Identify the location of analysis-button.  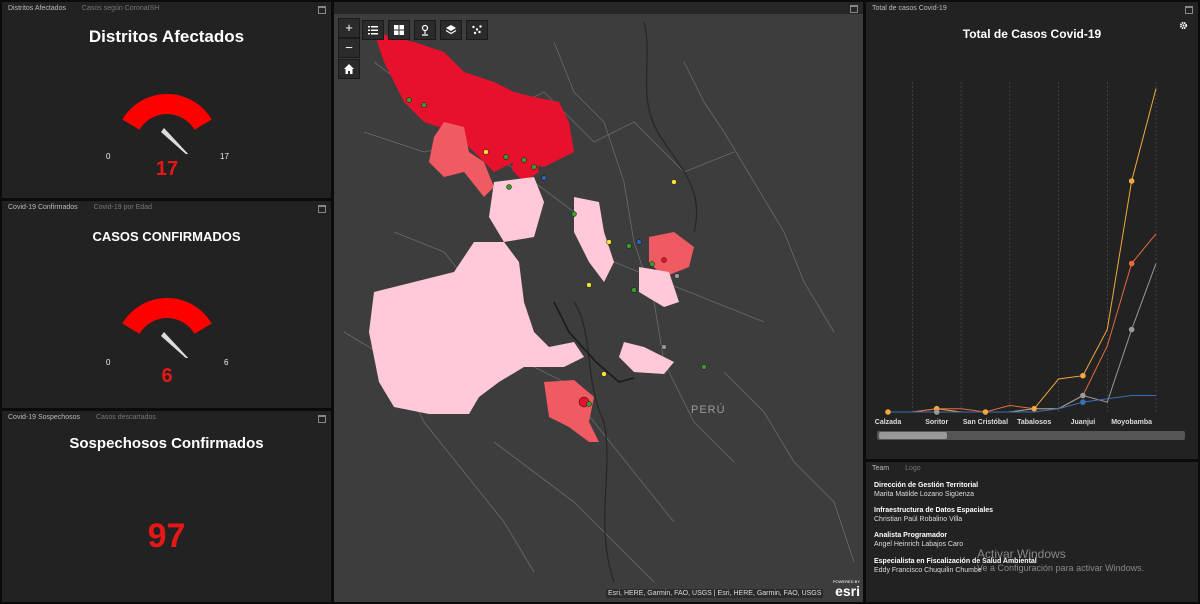
(477, 30).